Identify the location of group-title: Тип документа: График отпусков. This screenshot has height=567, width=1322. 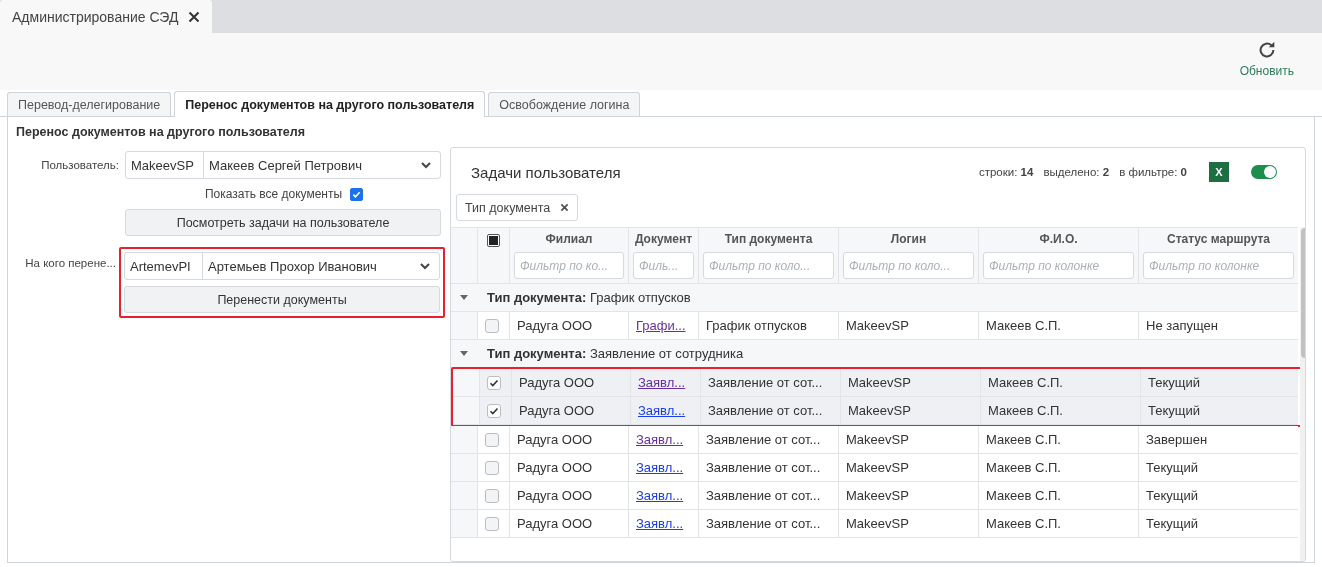
(589, 297).